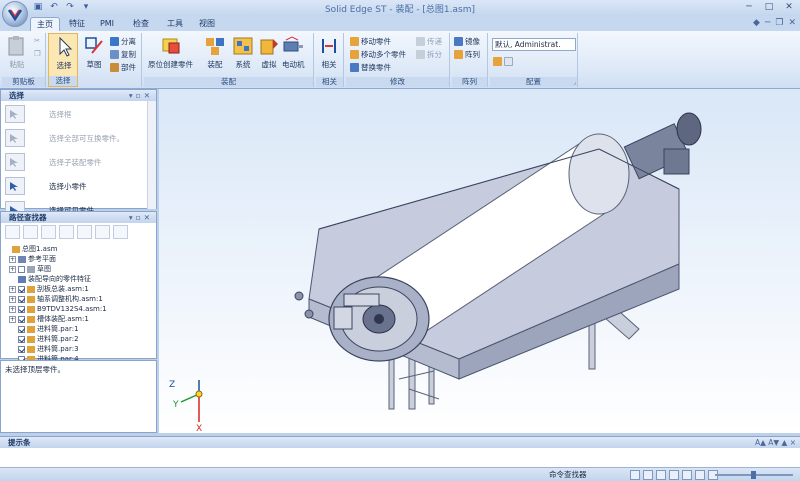  I want to click on dialog-launcher-icon: ⌟, so click(574, 82).